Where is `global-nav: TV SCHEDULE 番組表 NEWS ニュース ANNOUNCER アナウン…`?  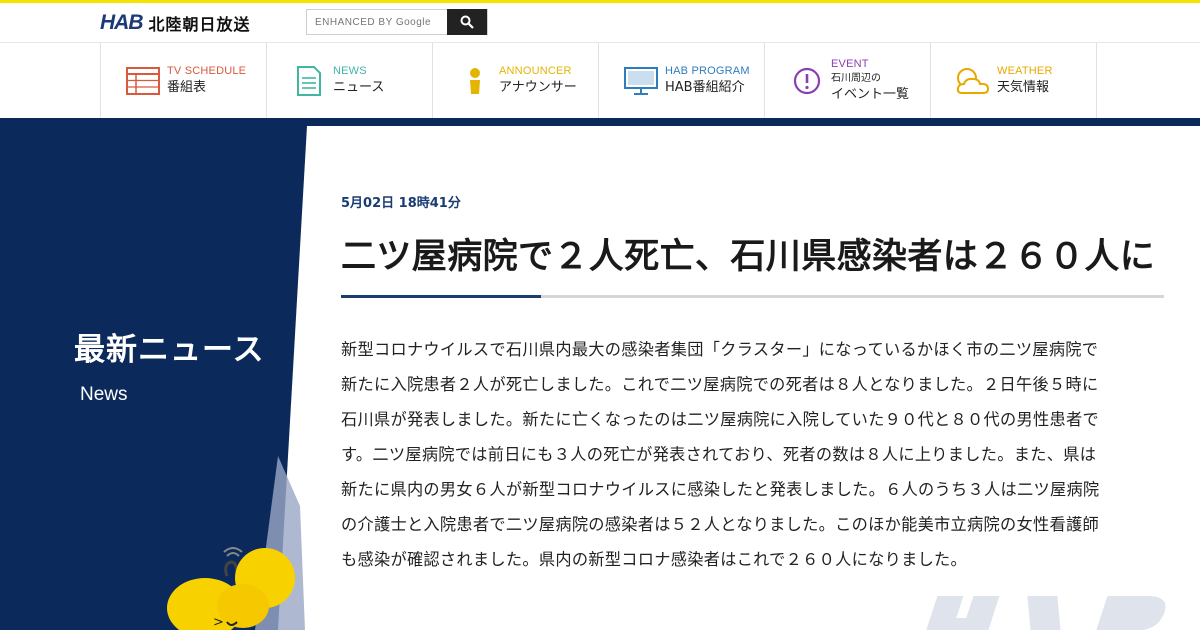
global-nav: TV SCHEDULE 番組表 NEWS ニュース ANNOUNCER アナウン… is located at coordinates (600, 80).